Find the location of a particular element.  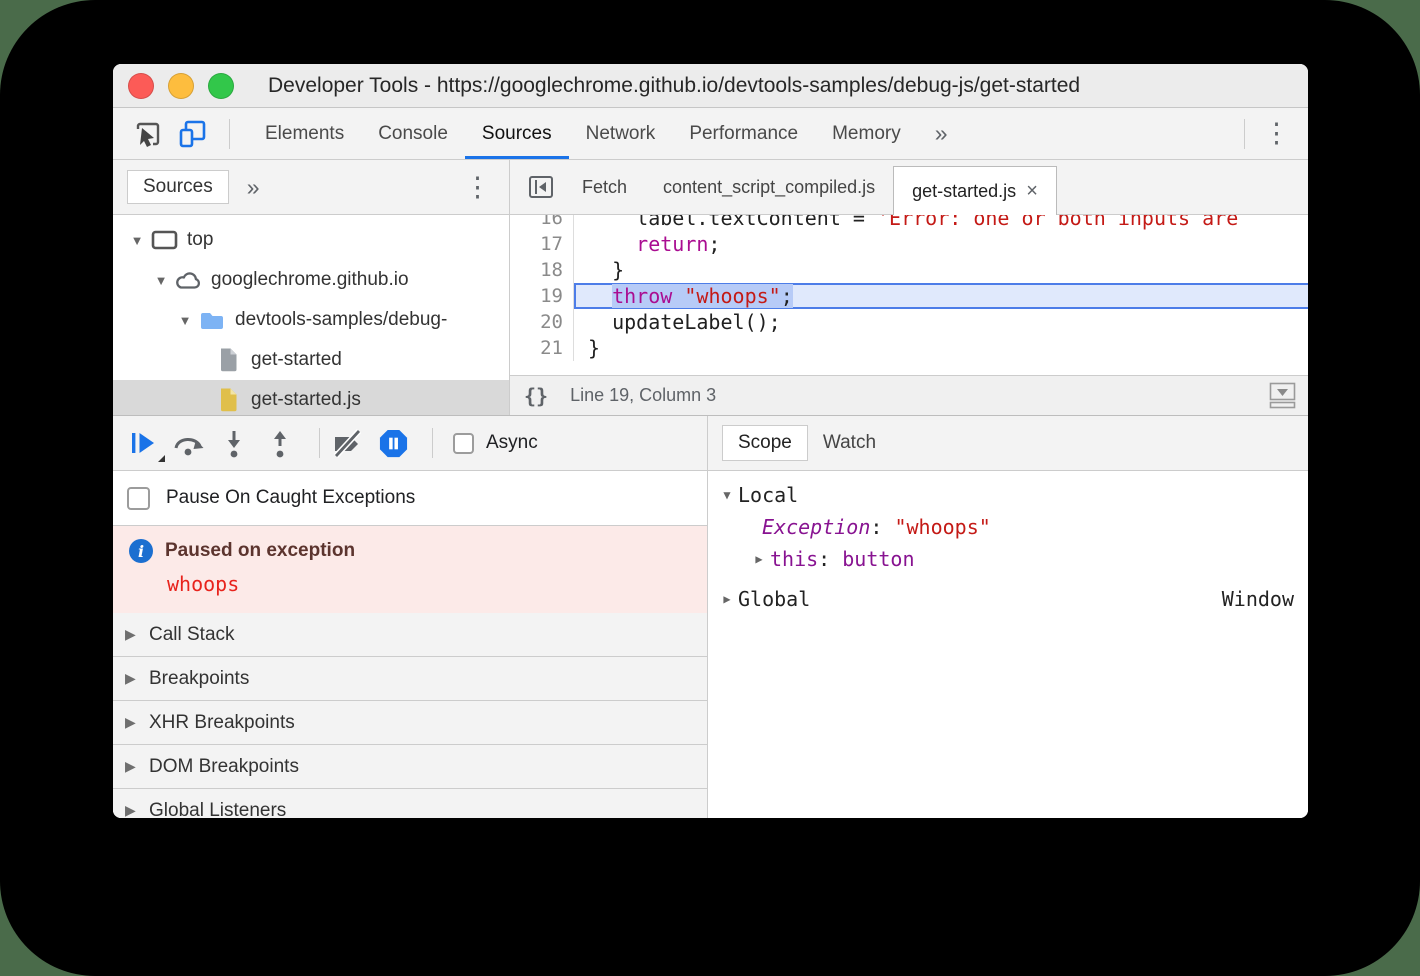

tab-elements: Elements is located at coordinates (304, 133).